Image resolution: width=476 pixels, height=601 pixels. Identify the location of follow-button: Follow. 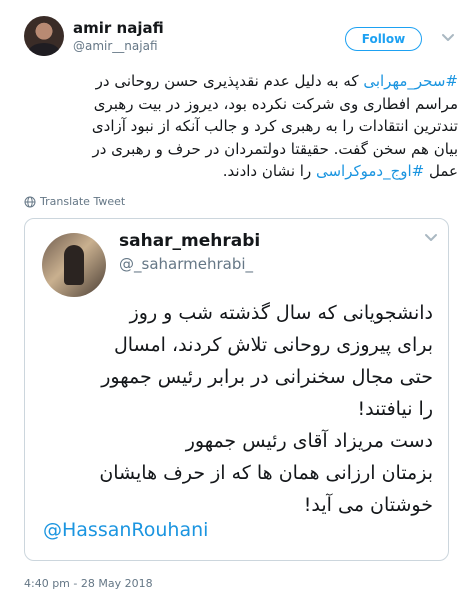
(383, 39).